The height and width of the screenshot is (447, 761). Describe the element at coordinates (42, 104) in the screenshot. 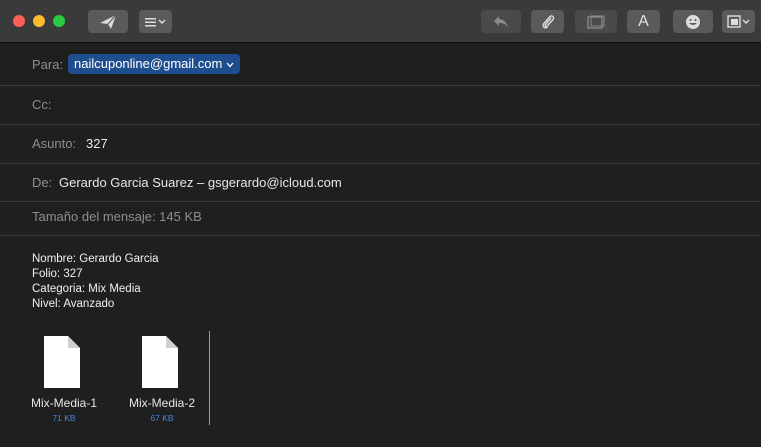

I see `cc-label: Cc:` at that location.